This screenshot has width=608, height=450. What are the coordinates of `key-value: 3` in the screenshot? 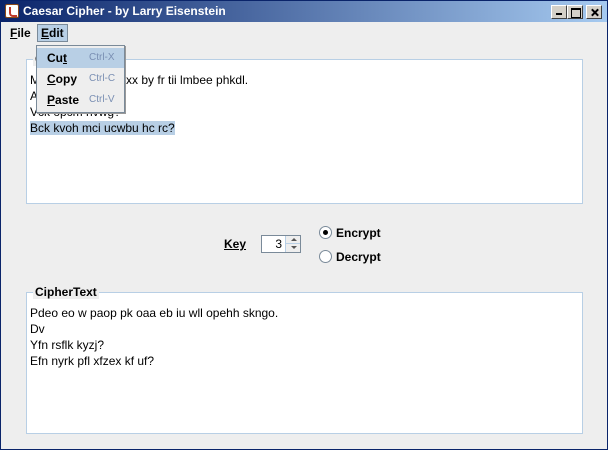 It's located at (278, 244).